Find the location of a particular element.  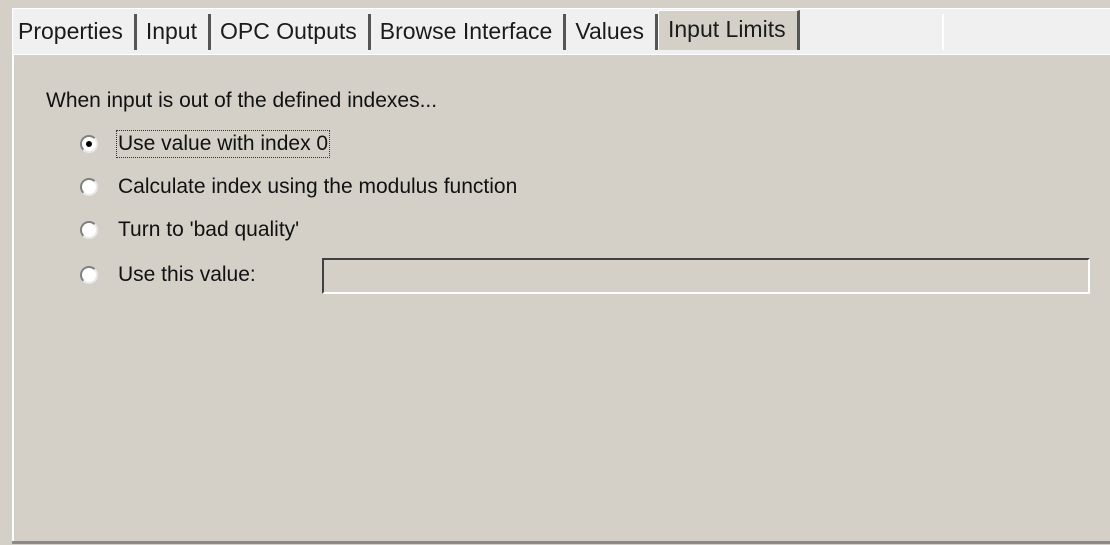

radio-calculate-modulus is located at coordinates (89, 187).